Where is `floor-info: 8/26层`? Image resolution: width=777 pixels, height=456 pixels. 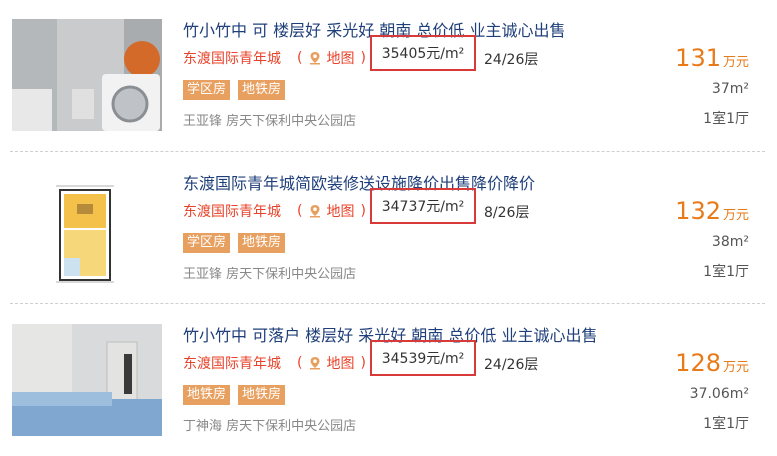
floor-info: 8/26层 is located at coordinates (507, 213).